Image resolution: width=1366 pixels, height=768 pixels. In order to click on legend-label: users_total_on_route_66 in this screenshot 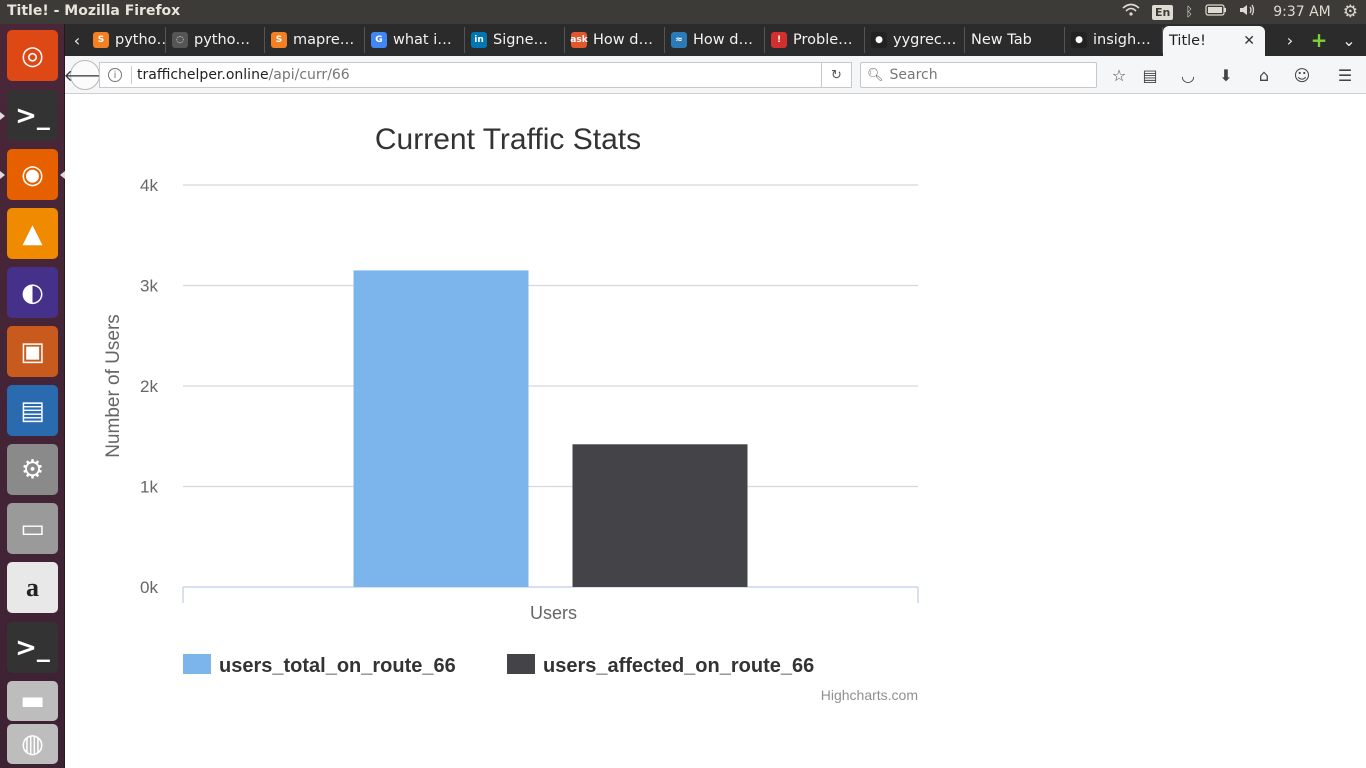, I will do `click(337, 666)`.